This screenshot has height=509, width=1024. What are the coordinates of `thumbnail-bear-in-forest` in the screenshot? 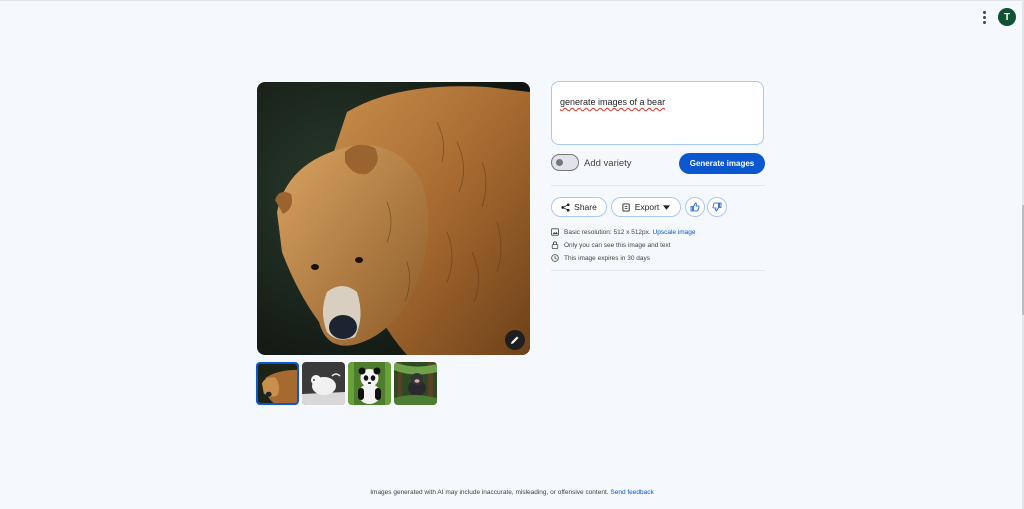 It's located at (415, 383).